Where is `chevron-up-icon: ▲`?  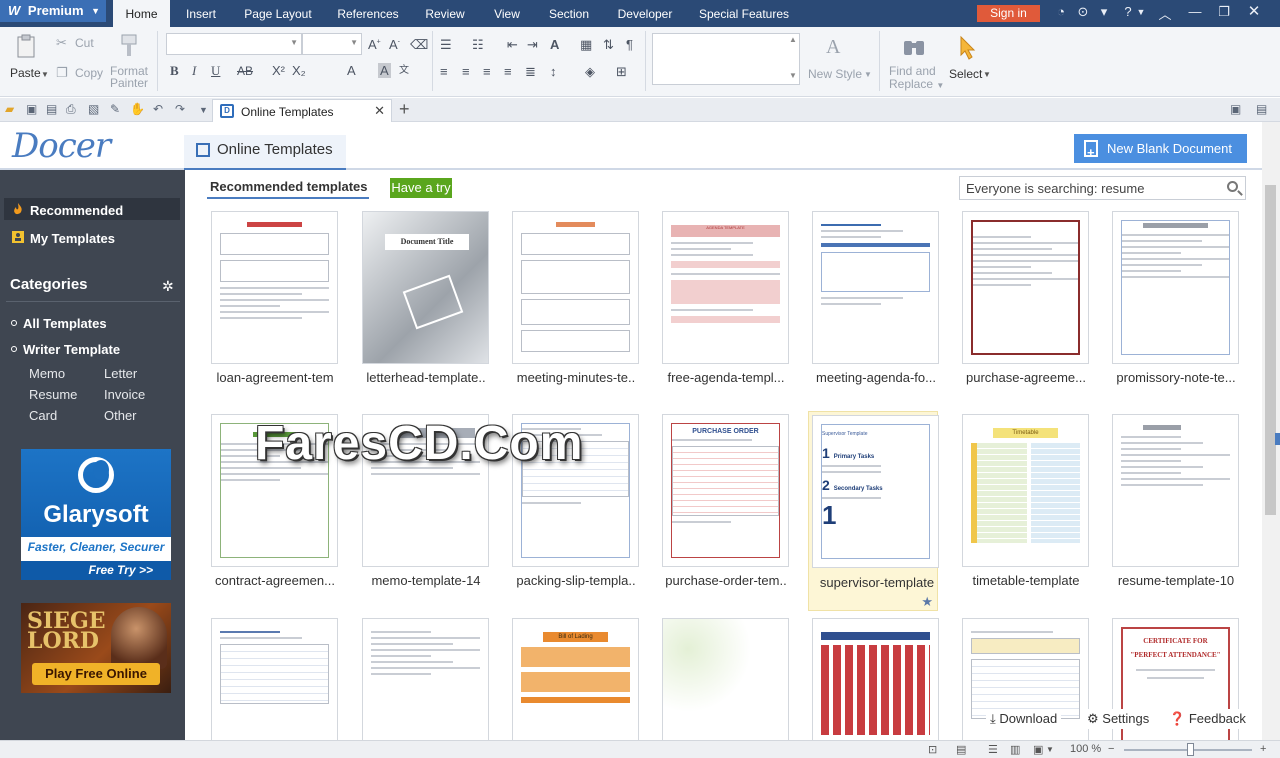 chevron-up-icon: ▲ is located at coordinates (793, 39).